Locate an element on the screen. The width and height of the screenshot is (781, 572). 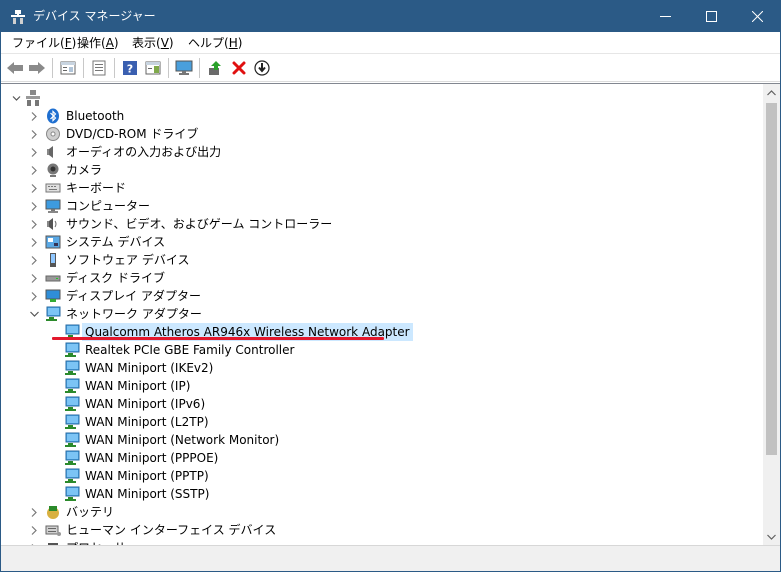
tree-device: Realtek PCIe GBE Family Controller is located at coordinates (381, 350).